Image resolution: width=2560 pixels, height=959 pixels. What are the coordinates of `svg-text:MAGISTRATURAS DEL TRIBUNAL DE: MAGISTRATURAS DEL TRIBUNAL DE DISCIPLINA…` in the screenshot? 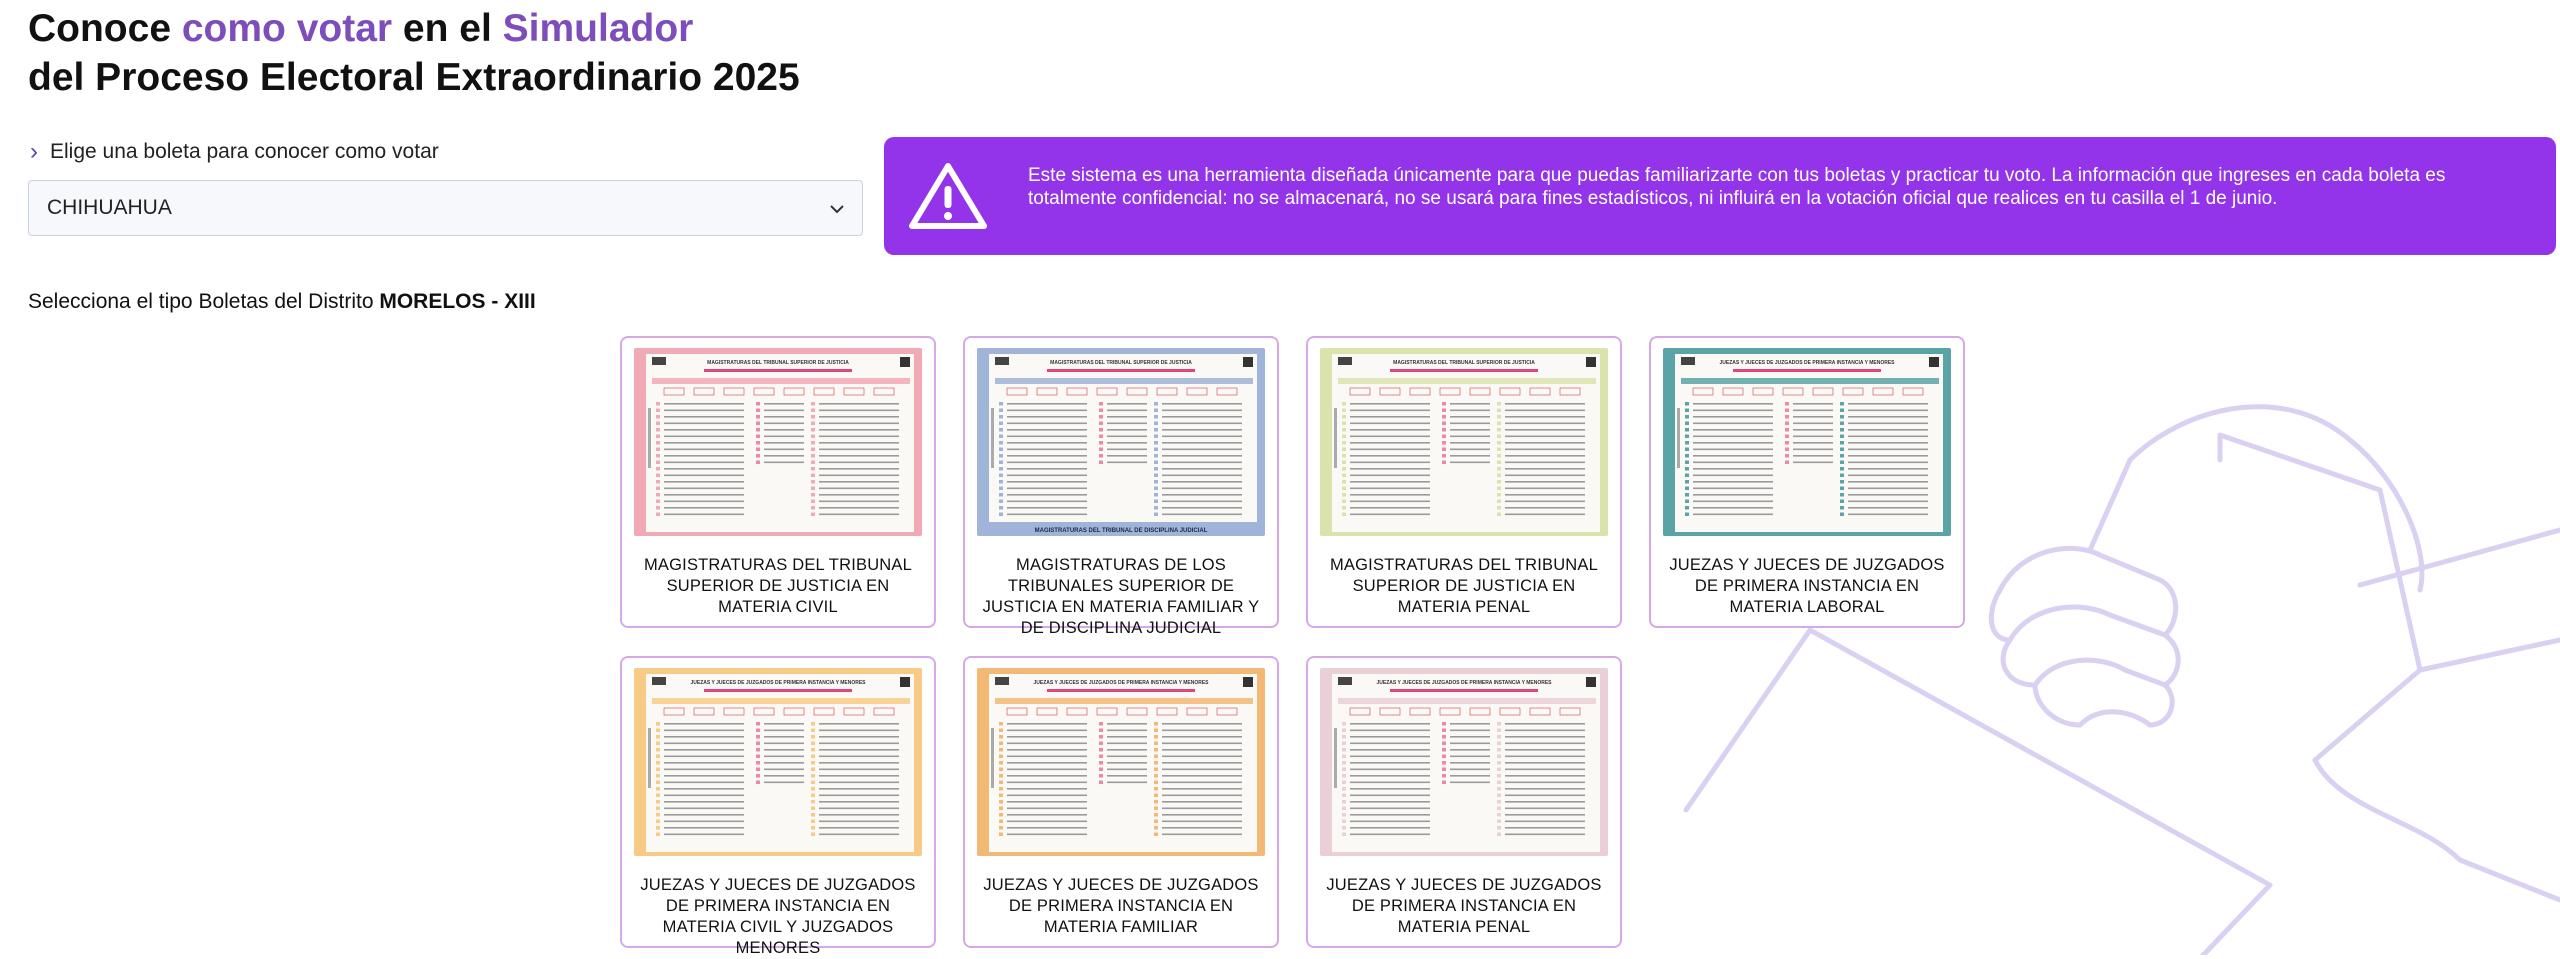 It's located at (1121, 531).